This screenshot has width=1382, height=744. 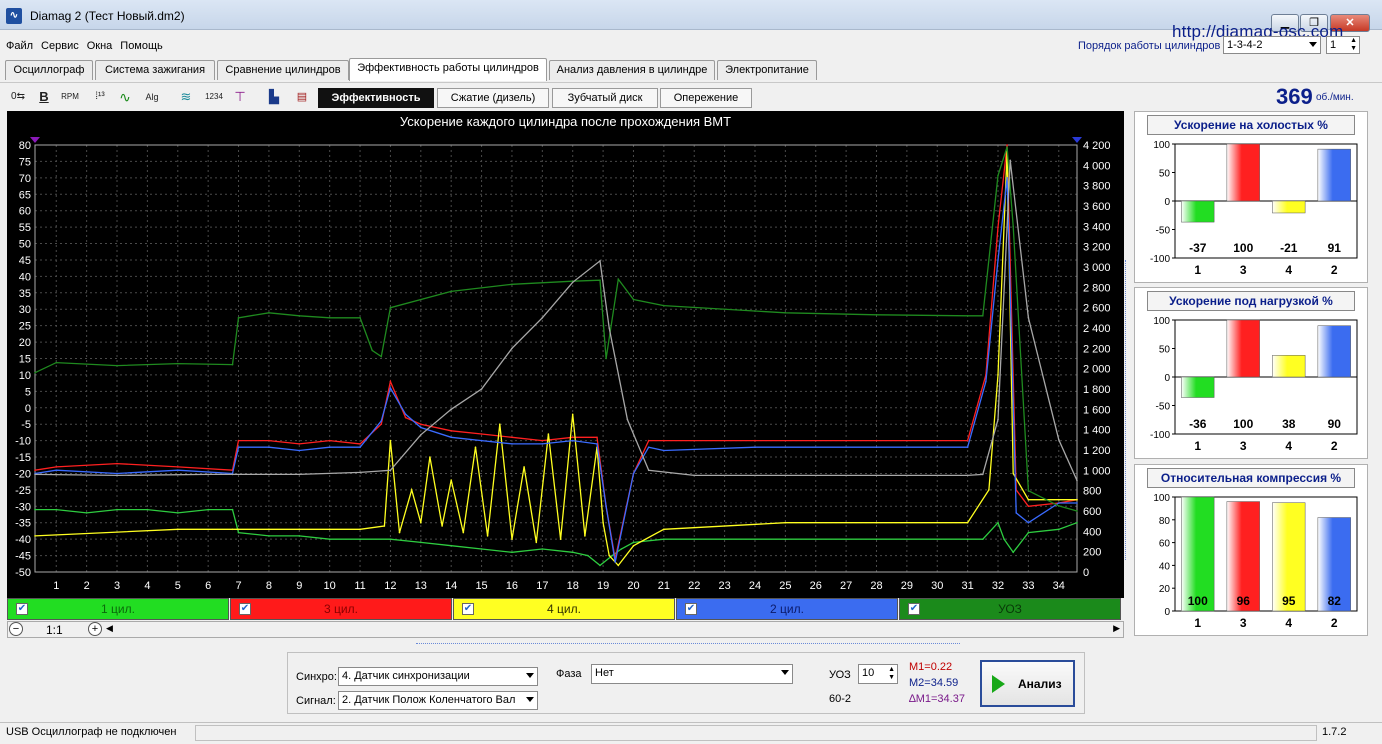 What do you see at coordinates (564, 609) in the screenshot?
I see `legend-cyl-4: ✔ 4 цил.` at bounding box center [564, 609].